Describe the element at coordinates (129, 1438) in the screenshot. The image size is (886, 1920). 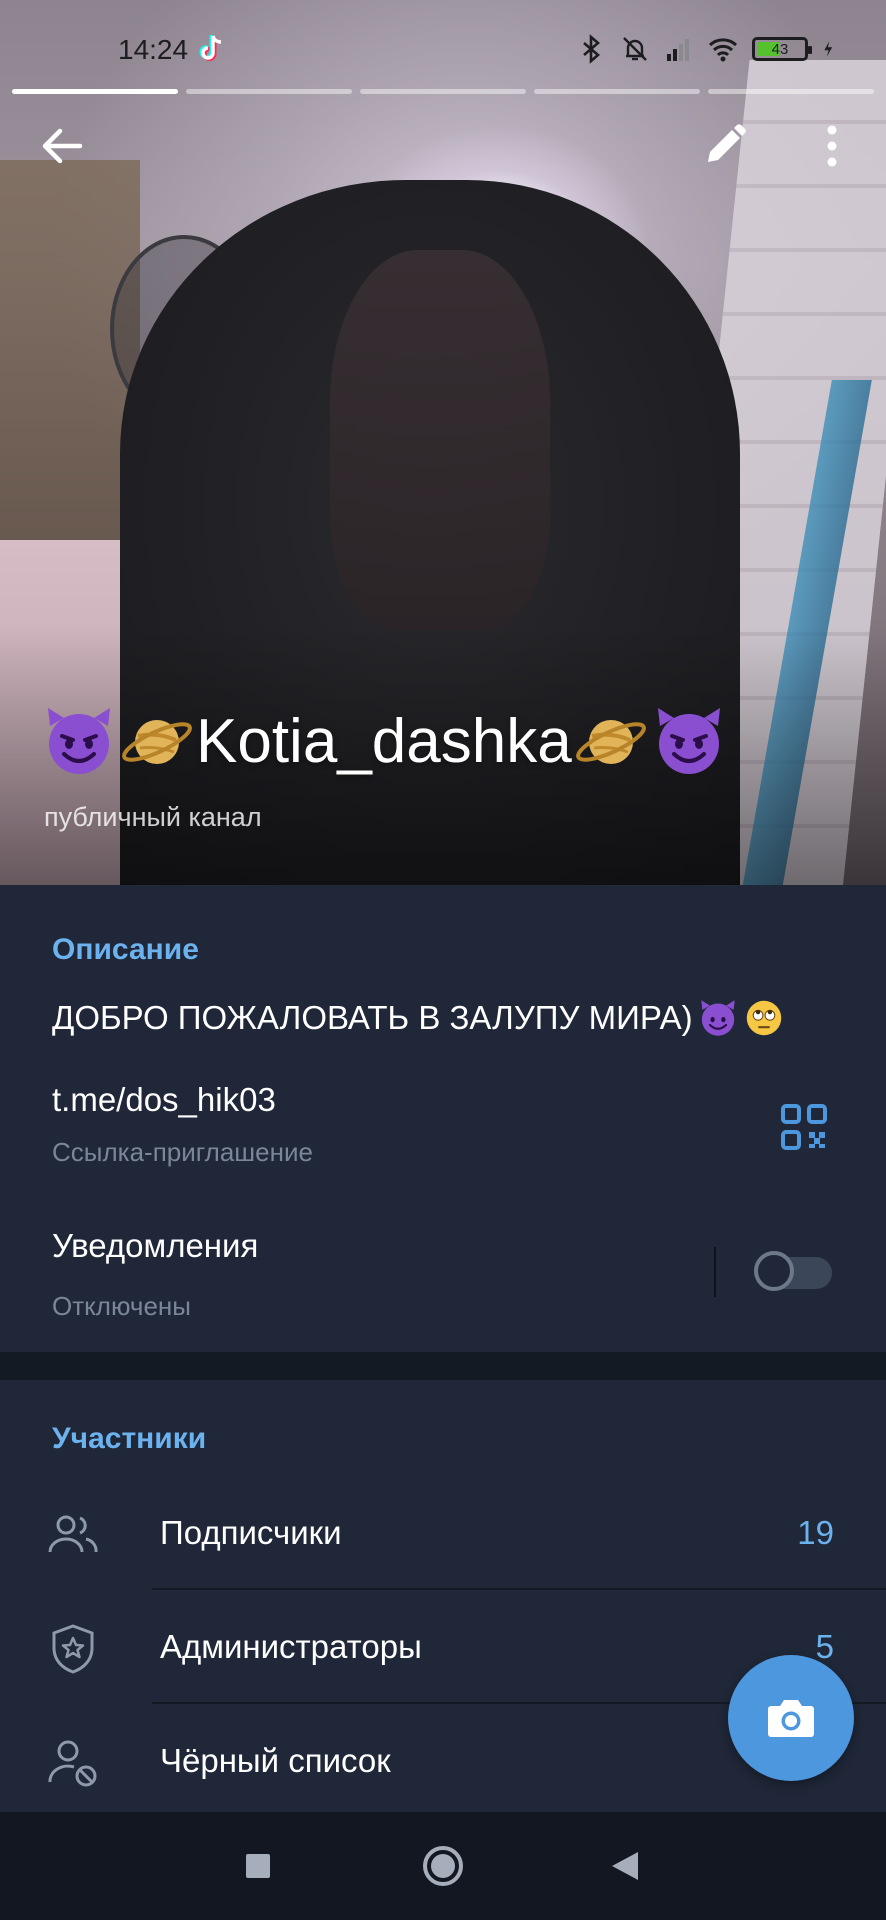
I see `members-header: Участники` at that location.